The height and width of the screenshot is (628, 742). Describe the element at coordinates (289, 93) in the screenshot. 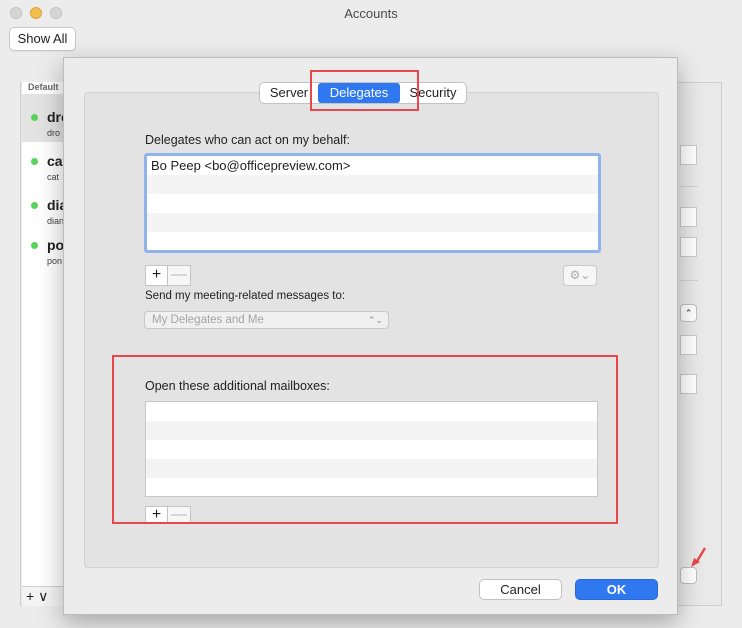

I see `tab-server: Server` at that location.